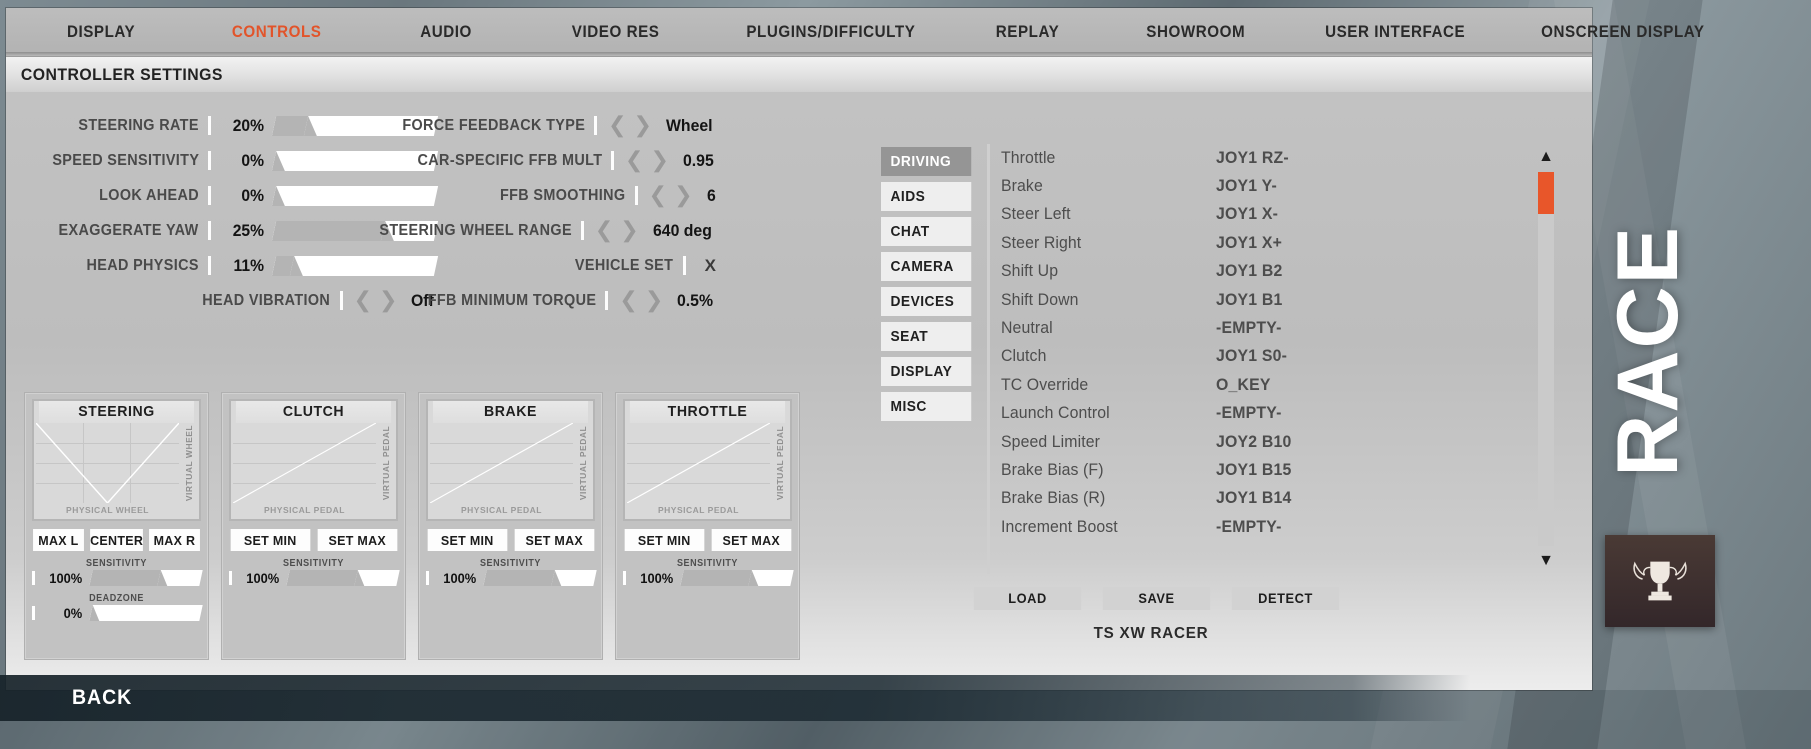 The image size is (1811, 749). Describe the element at coordinates (101, 32) in the screenshot. I see `tab-display: DISPLAY` at that location.